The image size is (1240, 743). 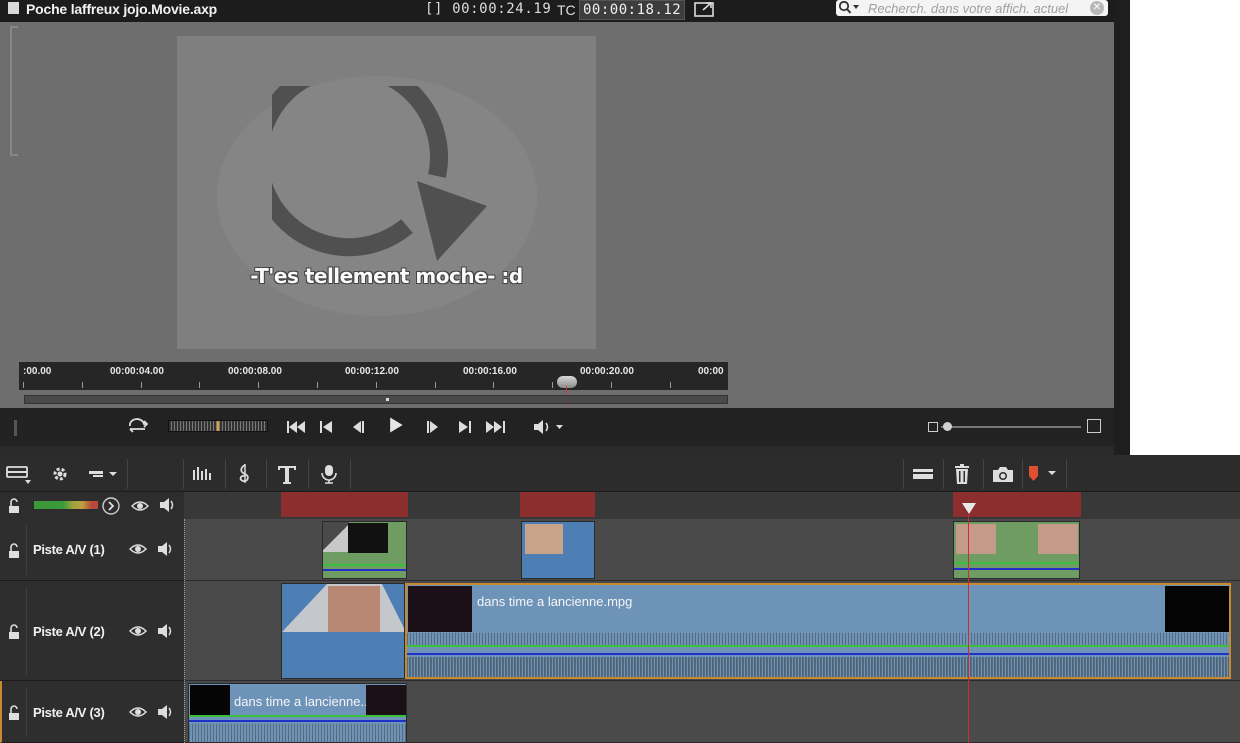 I want to click on go-to-end-icon, so click(x=496, y=427).